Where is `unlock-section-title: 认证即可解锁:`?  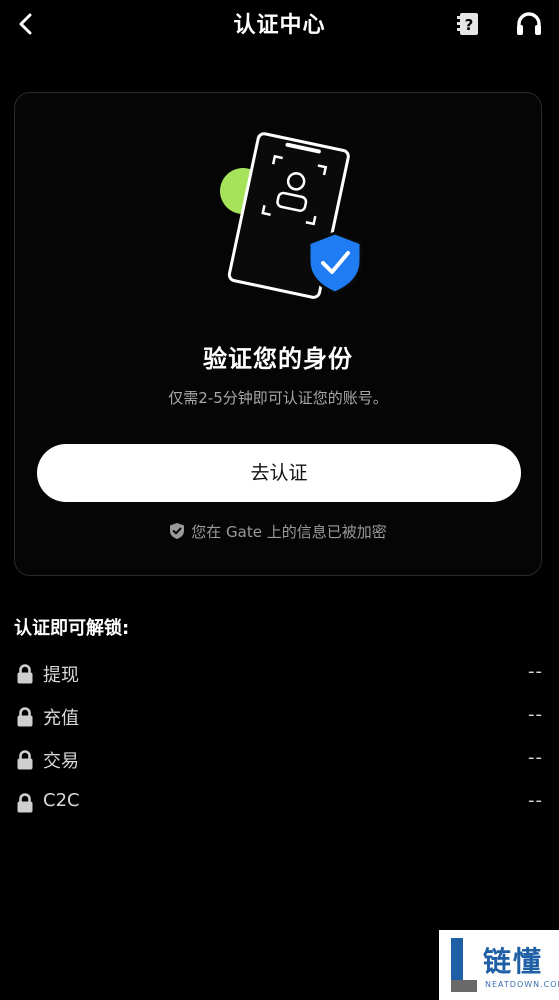
unlock-section-title: 认证即可解锁: is located at coordinates (72, 628).